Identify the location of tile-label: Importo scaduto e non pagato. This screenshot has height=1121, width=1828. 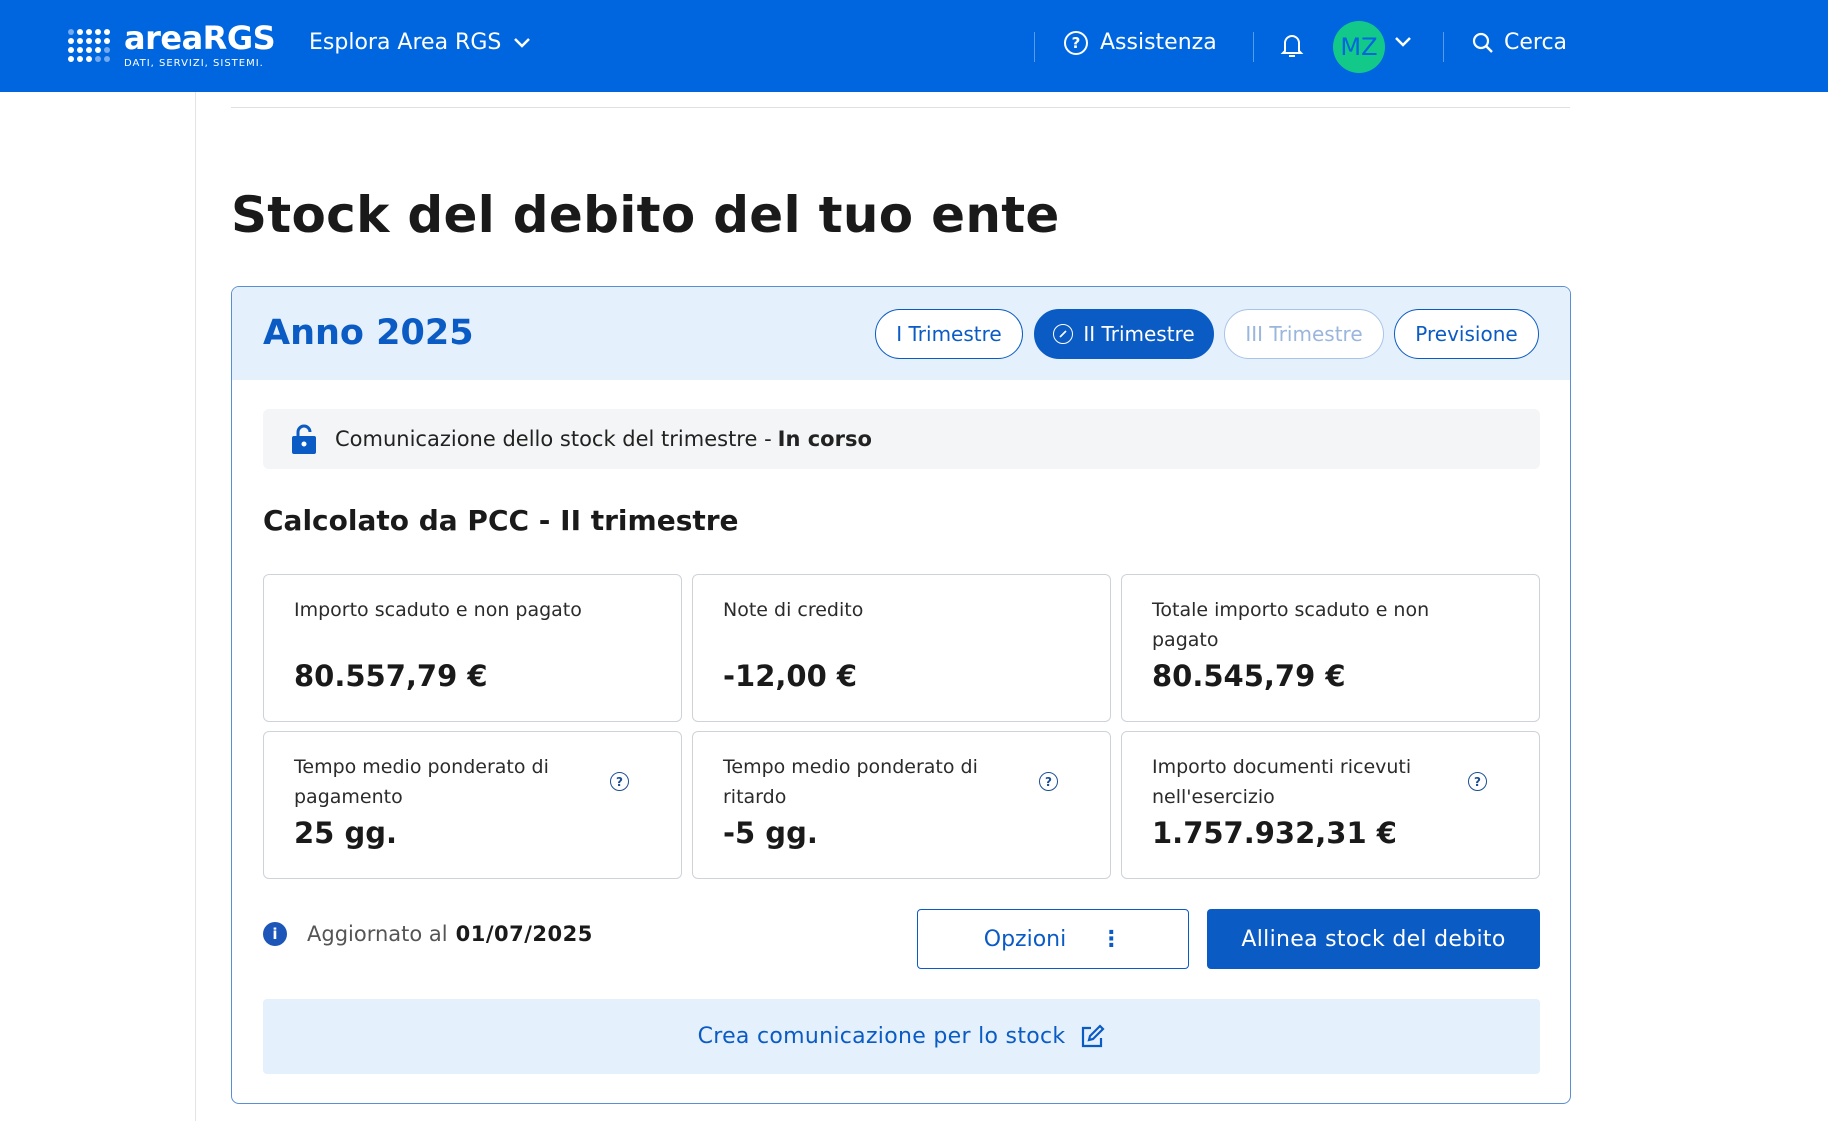
(438, 610).